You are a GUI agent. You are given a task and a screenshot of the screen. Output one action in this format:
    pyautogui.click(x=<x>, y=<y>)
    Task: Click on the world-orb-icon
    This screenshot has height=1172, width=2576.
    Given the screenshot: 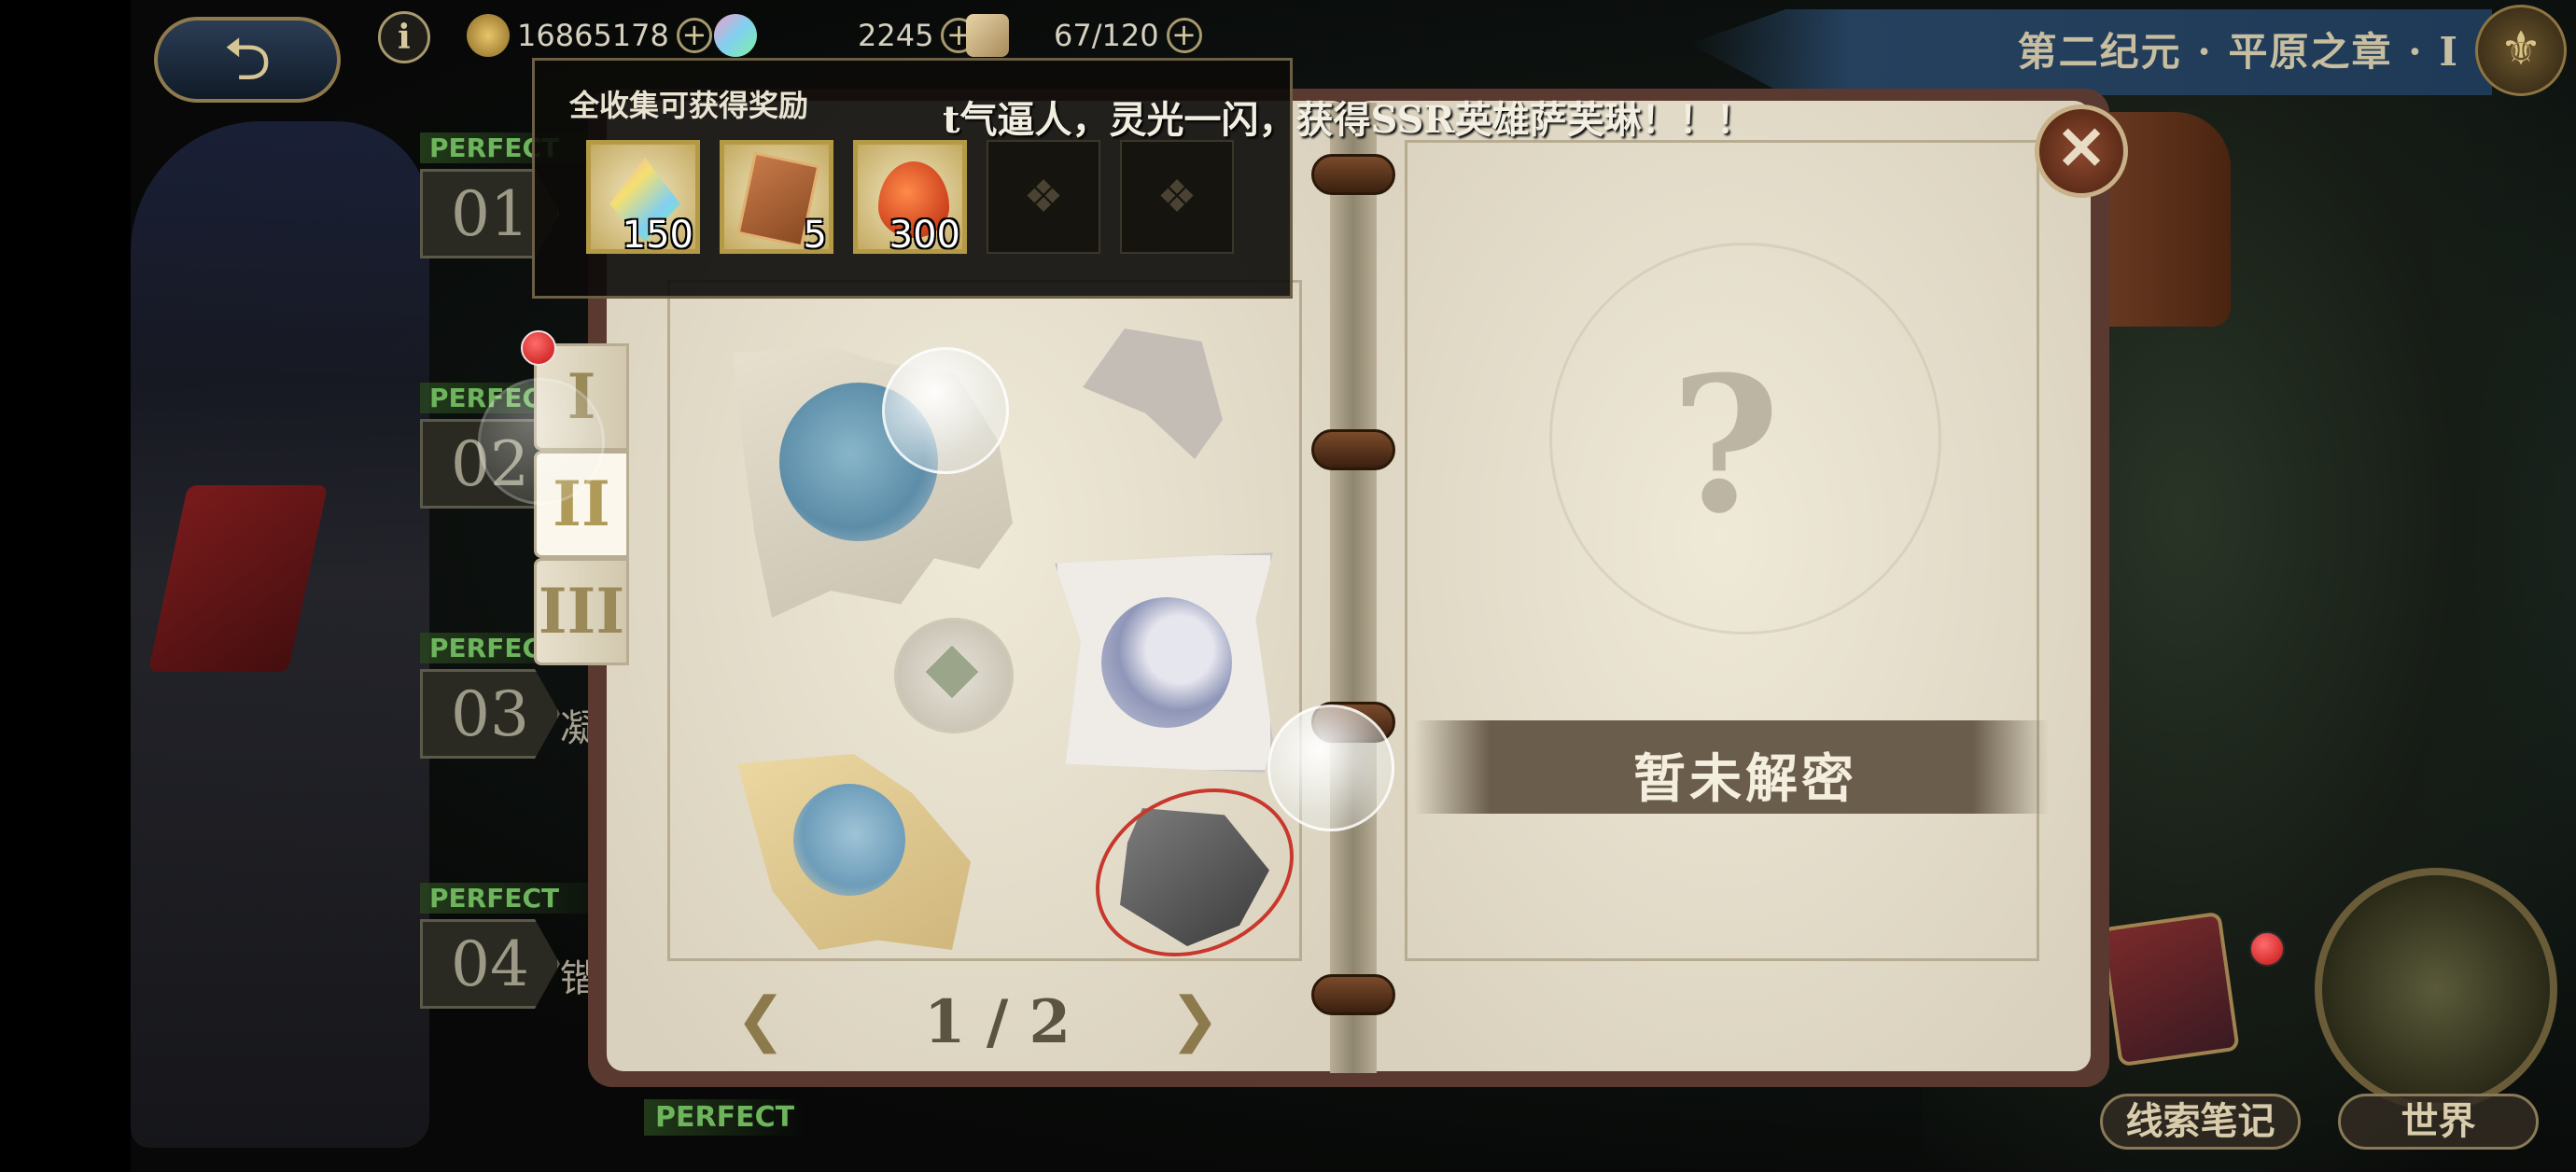 What is the action you would take?
    pyautogui.click(x=2436, y=989)
    